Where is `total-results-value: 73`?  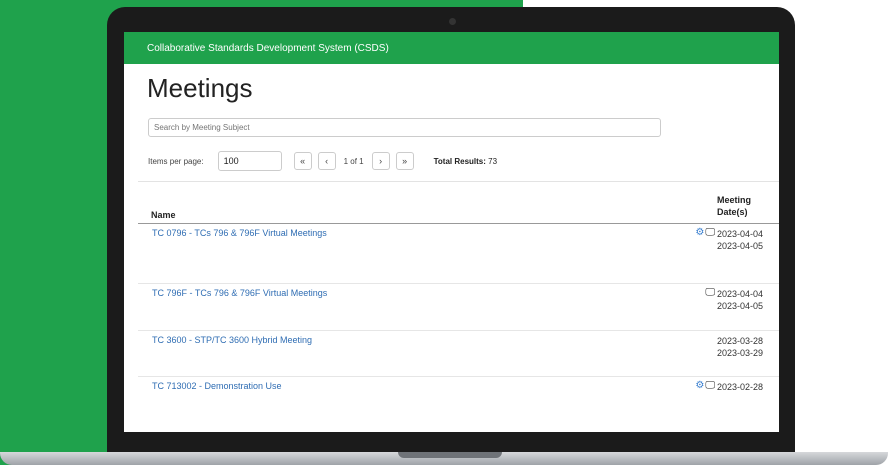
total-results-value: 73 is located at coordinates (493, 161).